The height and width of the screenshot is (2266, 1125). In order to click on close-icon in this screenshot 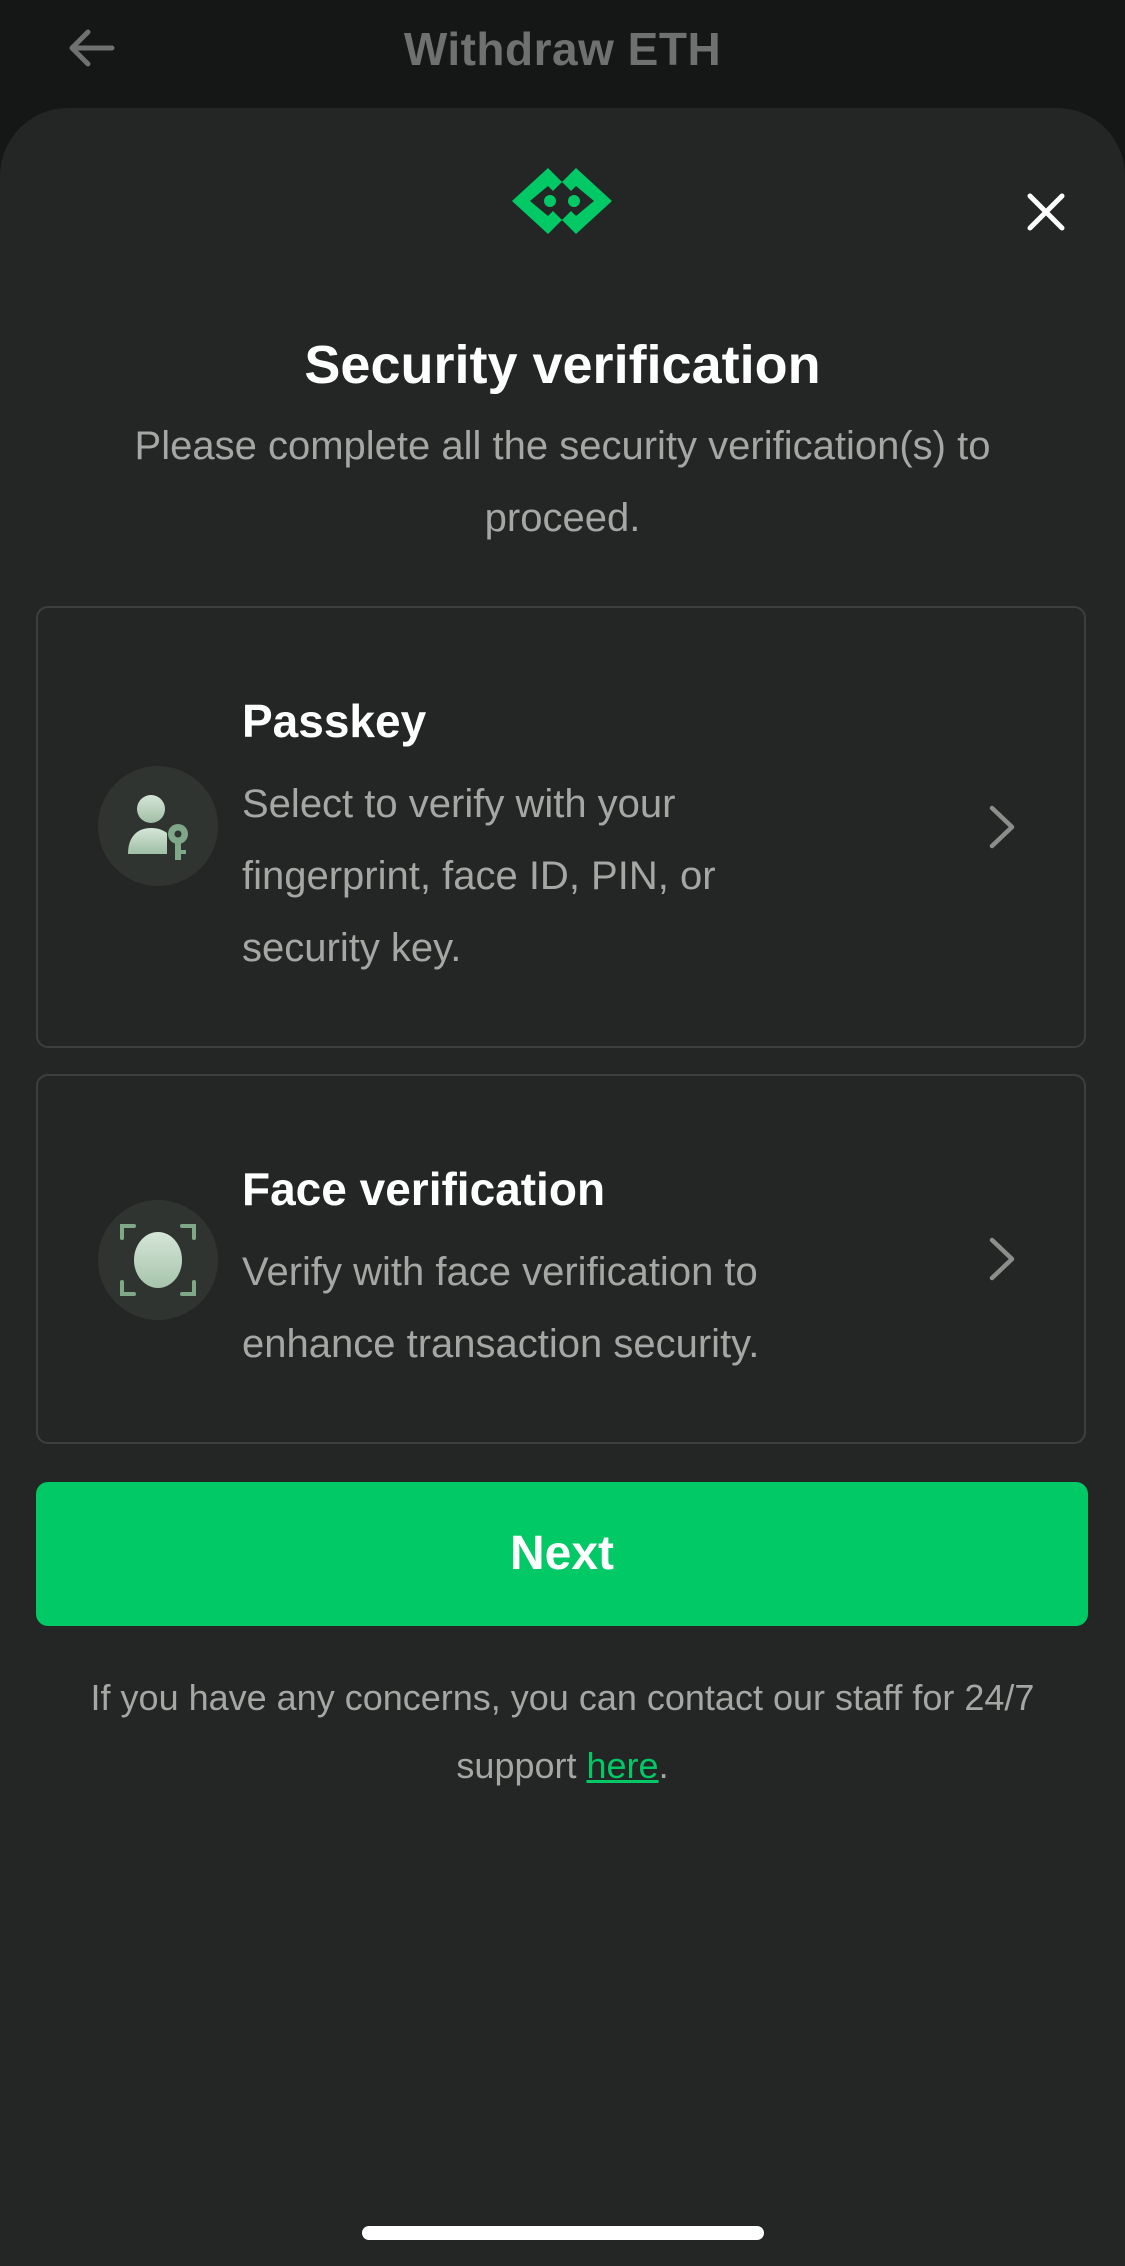, I will do `click(1046, 212)`.